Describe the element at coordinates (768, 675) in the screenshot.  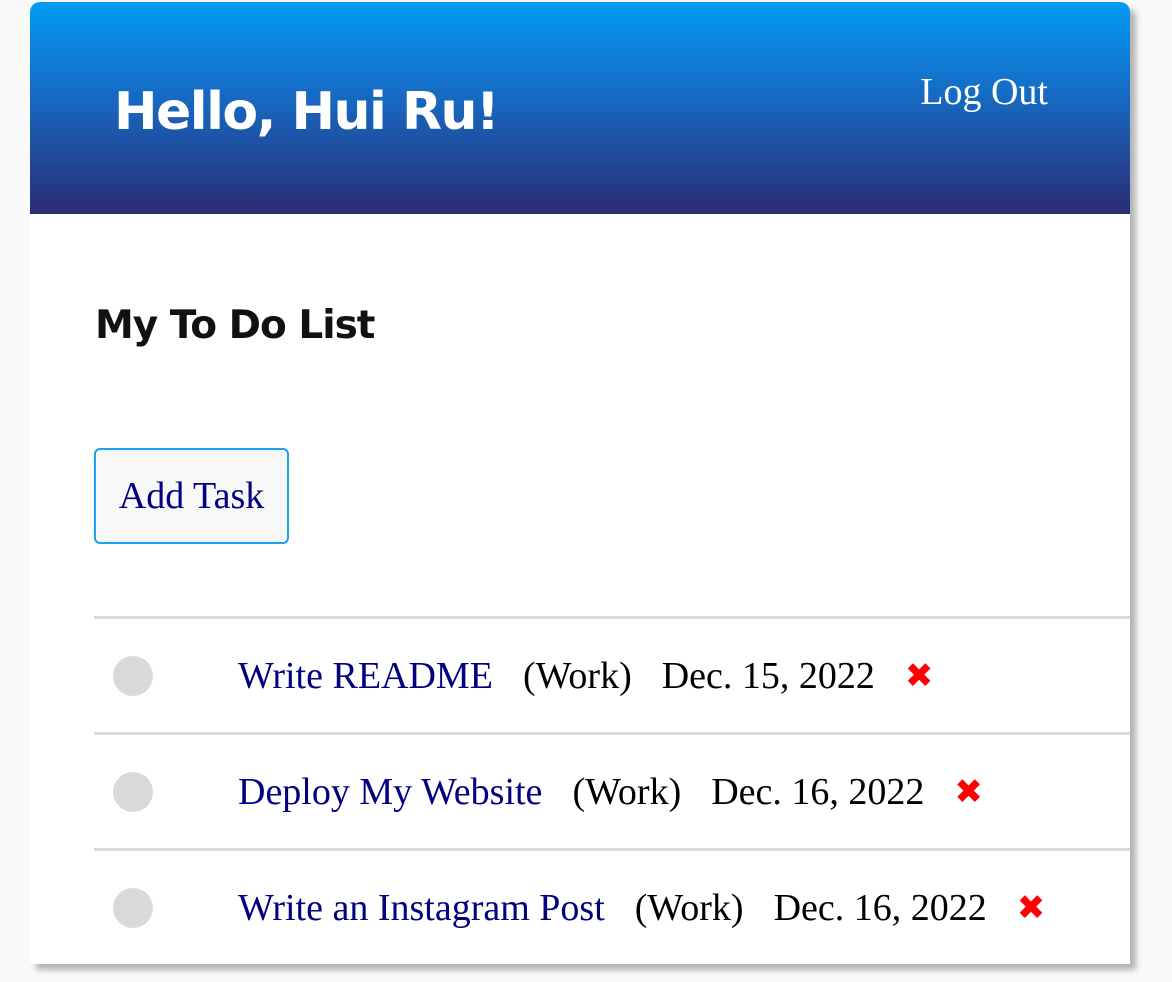
I see `task-due-date: Dec. 15, 2022` at that location.